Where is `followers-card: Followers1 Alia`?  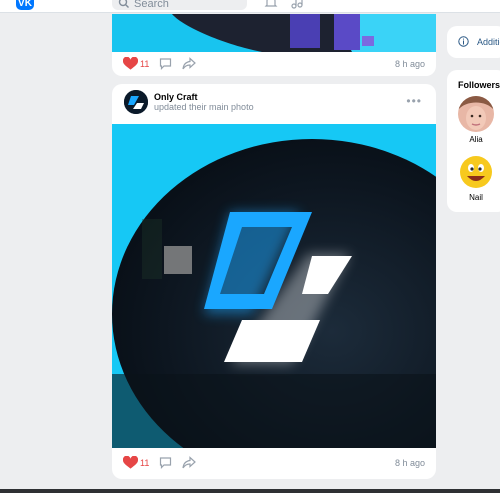
followers-card: Followers1 Alia is located at coordinates (473, 141).